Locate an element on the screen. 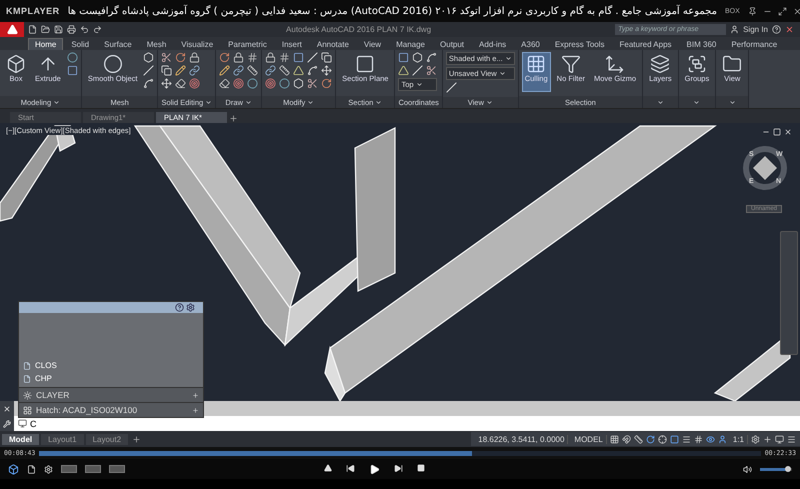 The width and height of the screenshot is (800, 489). print-icon is located at coordinates (71, 29).